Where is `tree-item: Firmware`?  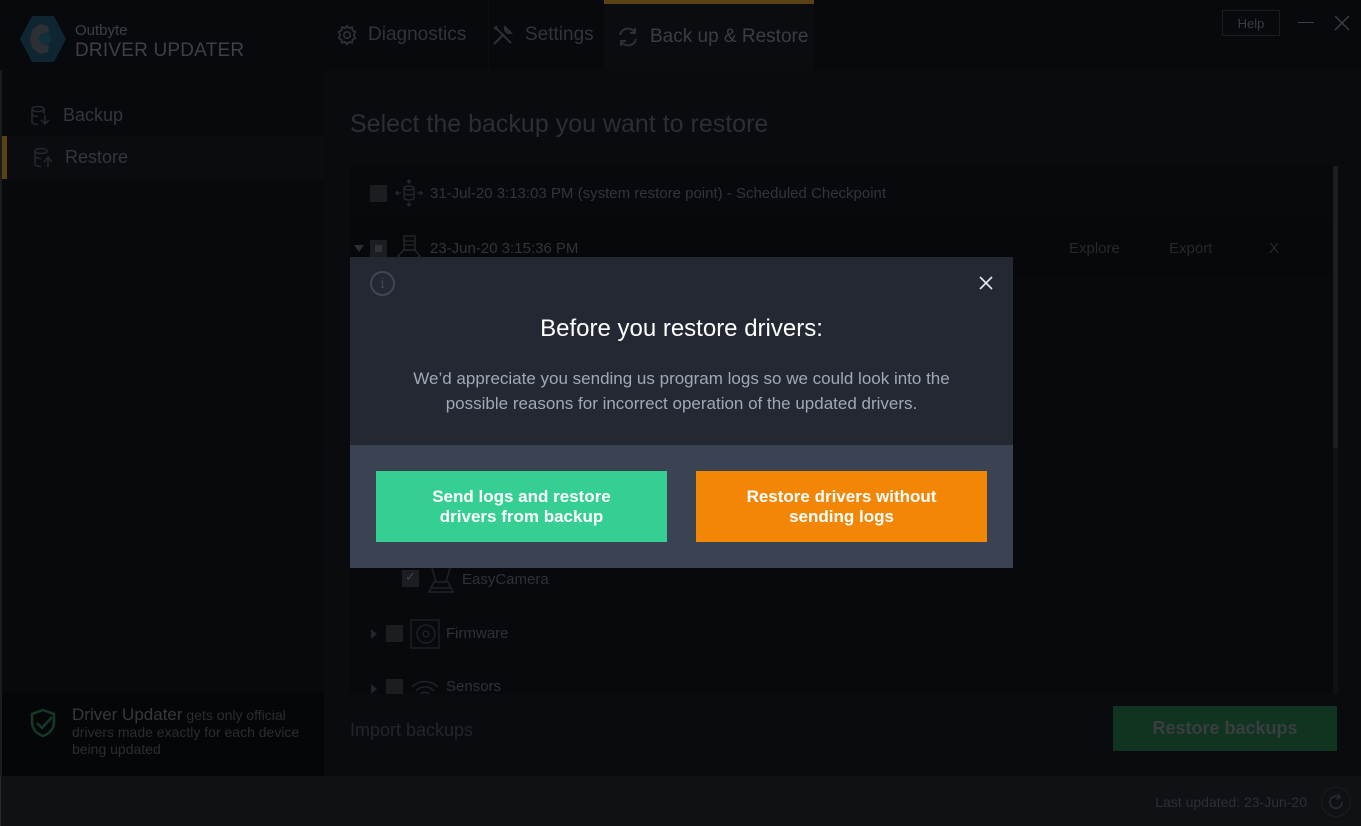
tree-item: Firmware is located at coordinates (842, 634).